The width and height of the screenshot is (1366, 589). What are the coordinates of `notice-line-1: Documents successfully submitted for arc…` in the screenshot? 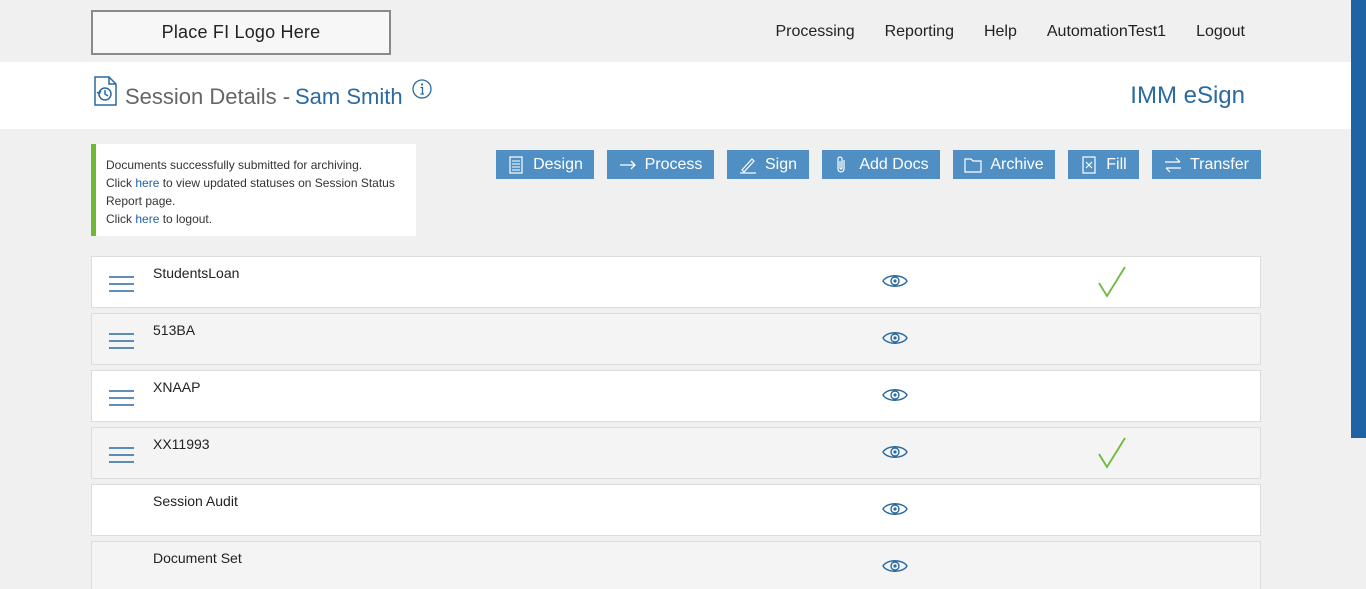 It's located at (234, 165).